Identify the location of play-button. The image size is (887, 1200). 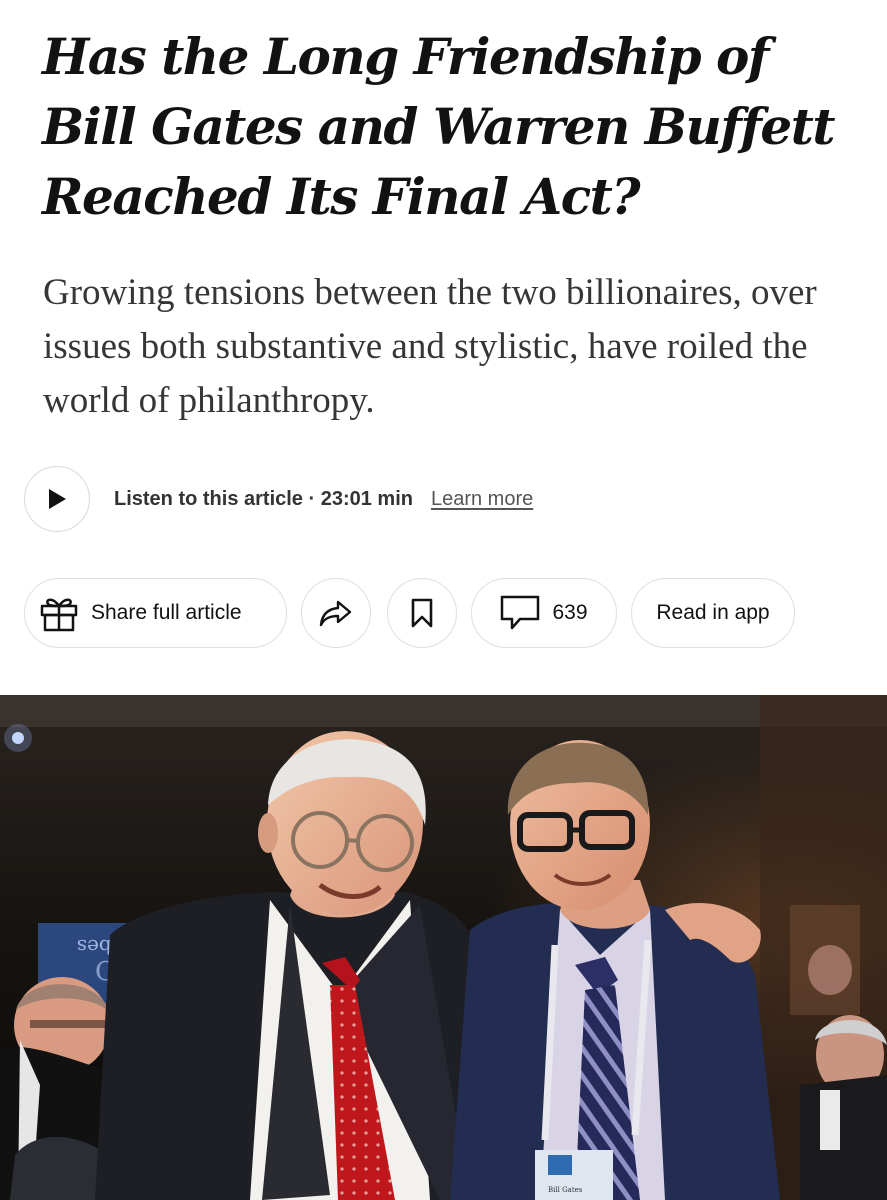
(57, 499).